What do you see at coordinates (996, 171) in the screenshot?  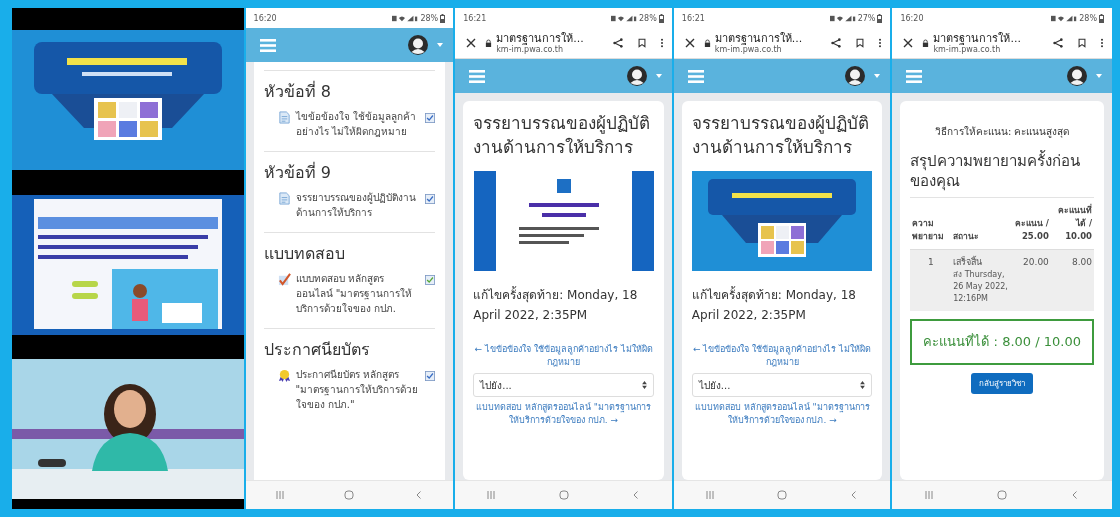 I see `summary-heading: สรุปความพยายามครั้งก่อนของคุณ` at bounding box center [996, 171].